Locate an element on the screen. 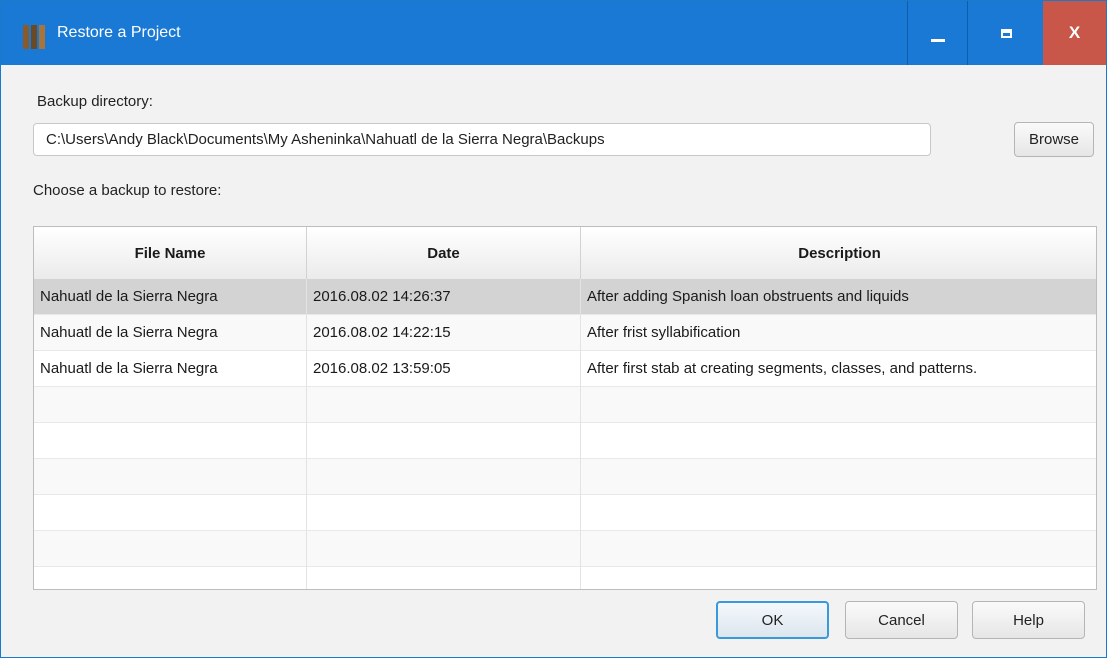  maximize-icon is located at coordinates (1006, 33).